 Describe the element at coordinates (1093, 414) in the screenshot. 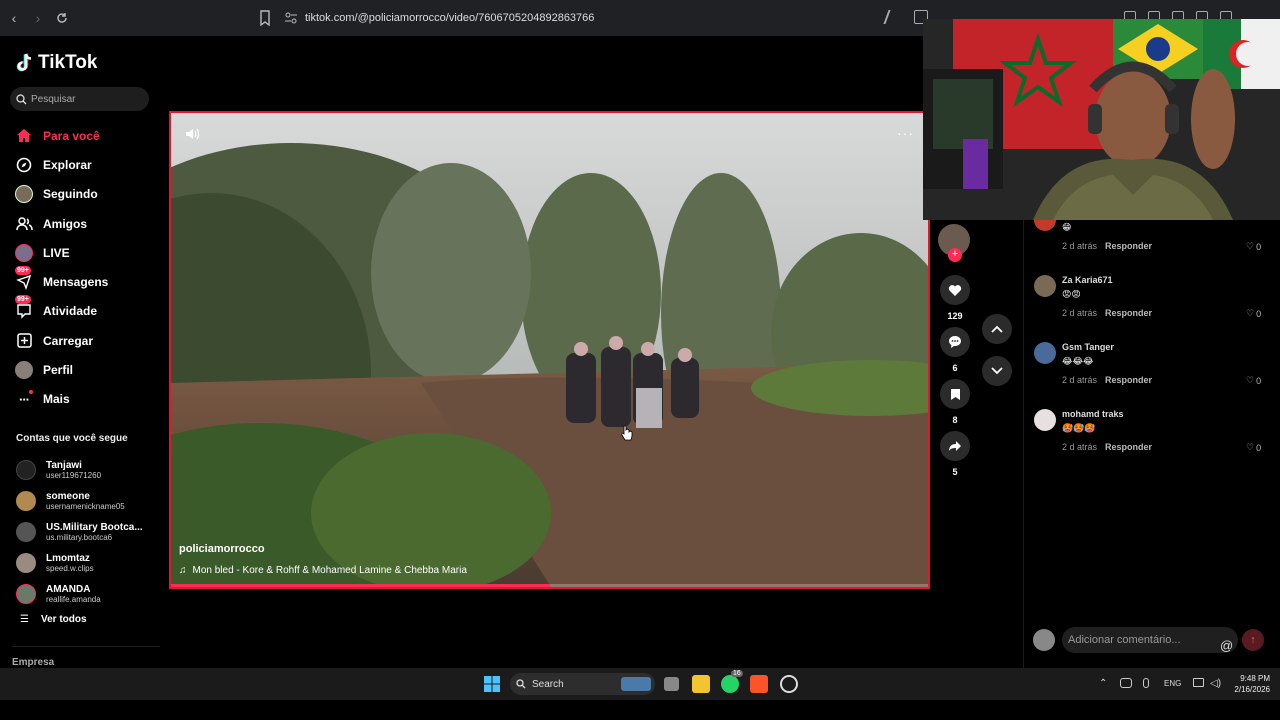

I see `comment-author: mohamd traks` at that location.